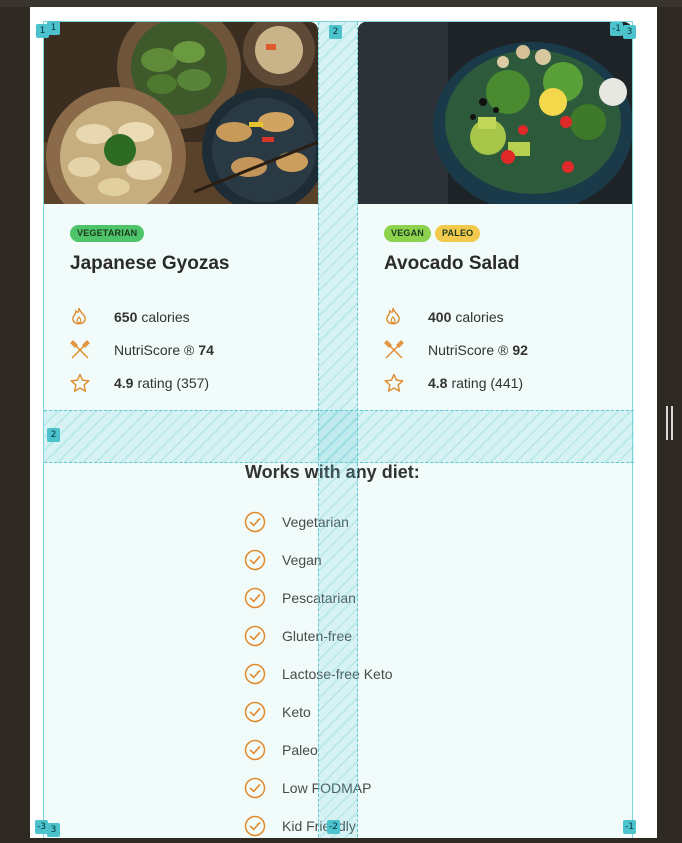 This screenshot has width=682, height=843. What do you see at coordinates (495, 113) in the screenshot?
I see `recipe-image-avocado-salad` at bounding box center [495, 113].